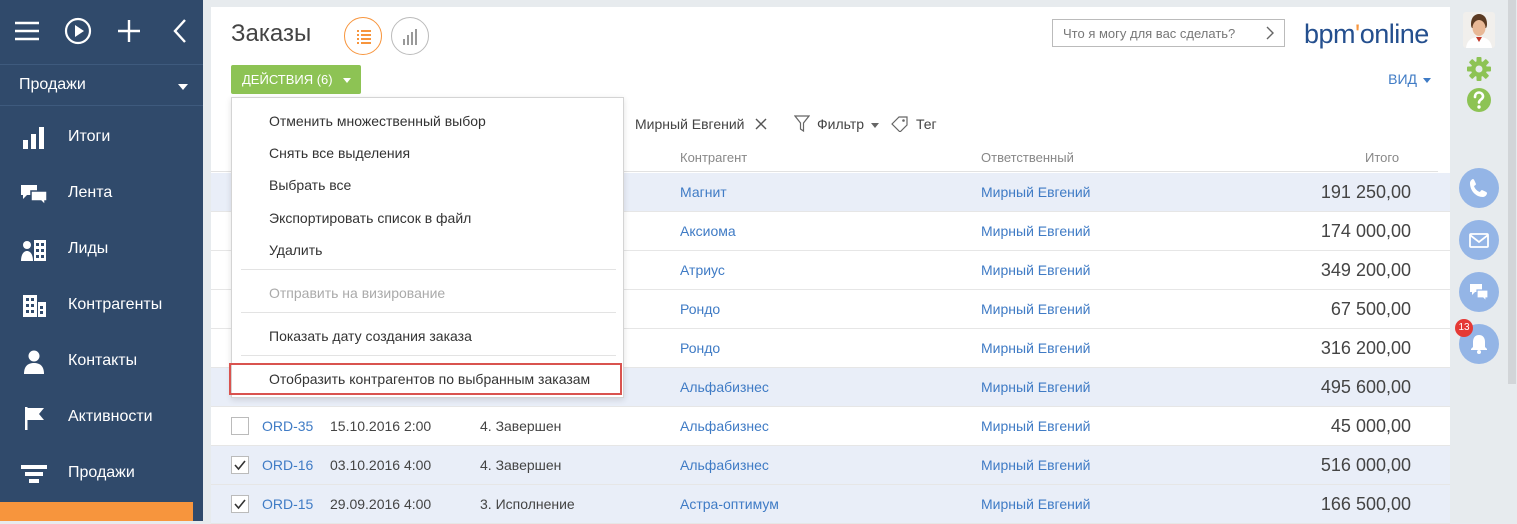 This screenshot has width=1517, height=524. Describe the element at coordinates (1479, 100) in the screenshot. I see `help-icon` at that location.